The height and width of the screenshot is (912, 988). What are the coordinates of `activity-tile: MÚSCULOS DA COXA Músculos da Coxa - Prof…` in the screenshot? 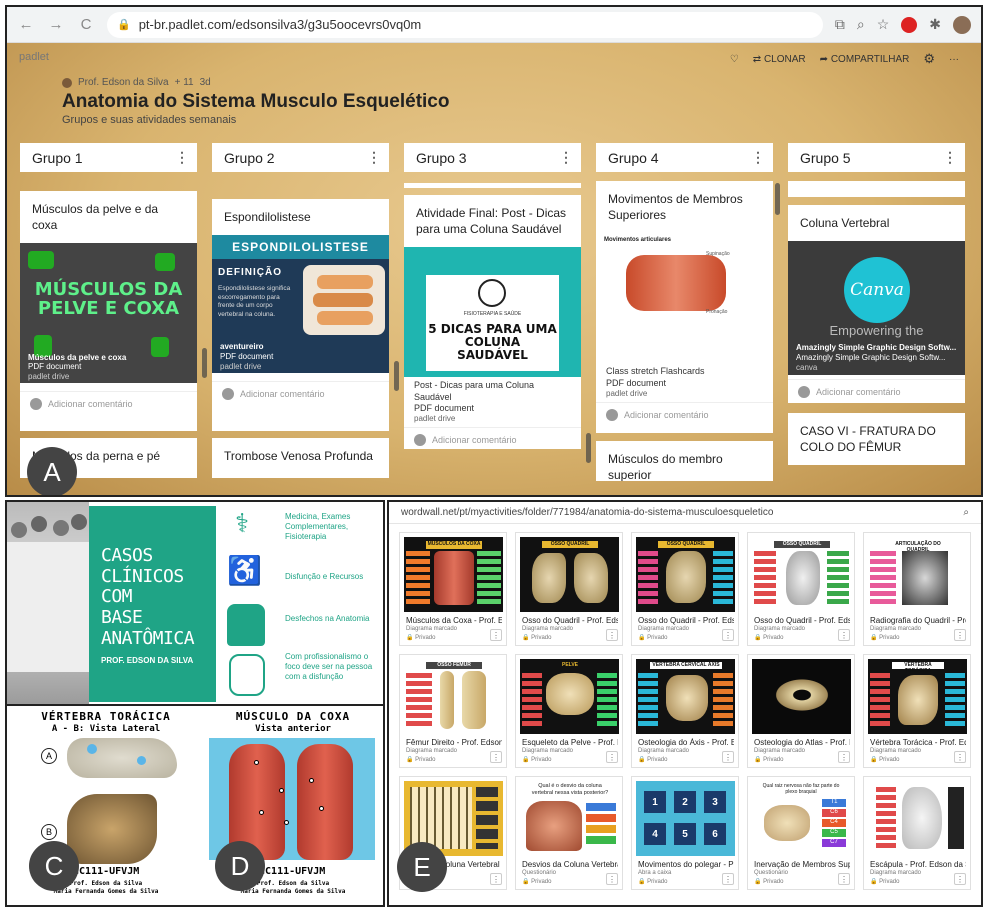 It's located at (453, 589).